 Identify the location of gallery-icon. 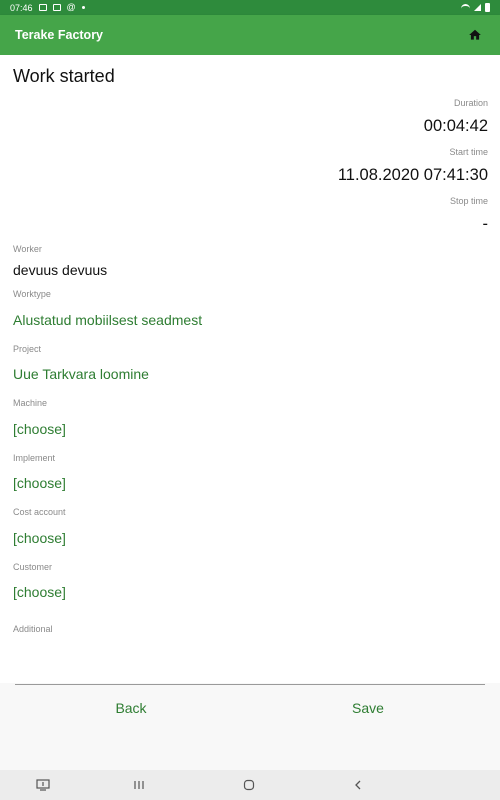
(42, 7).